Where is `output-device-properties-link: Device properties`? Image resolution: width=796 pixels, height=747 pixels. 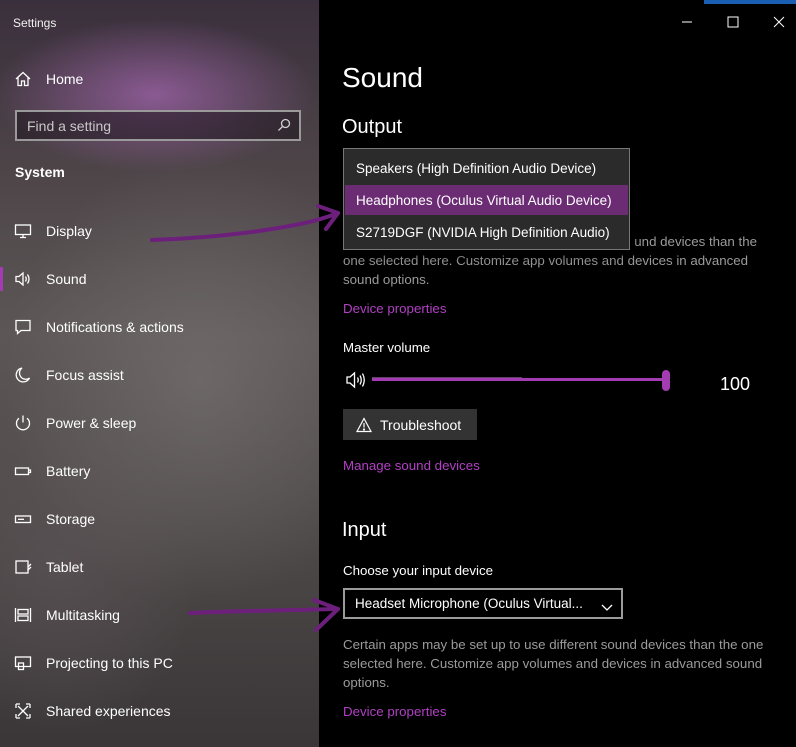 output-device-properties-link: Device properties is located at coordinates (394, 308).